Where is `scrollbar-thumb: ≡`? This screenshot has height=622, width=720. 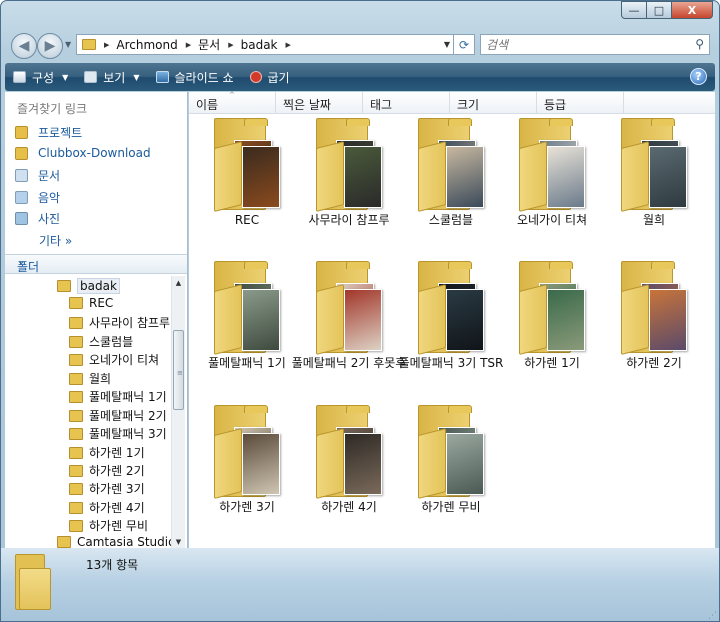 scrollbar-thumb: ≡ is located at coordinates (178, 370).